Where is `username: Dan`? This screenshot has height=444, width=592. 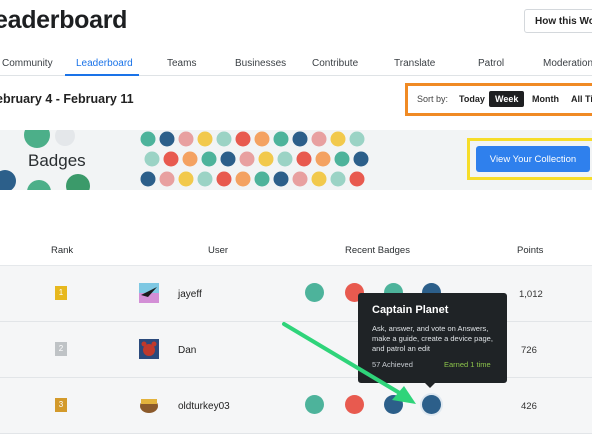
username: Dan is located at coordinates (187, 350).